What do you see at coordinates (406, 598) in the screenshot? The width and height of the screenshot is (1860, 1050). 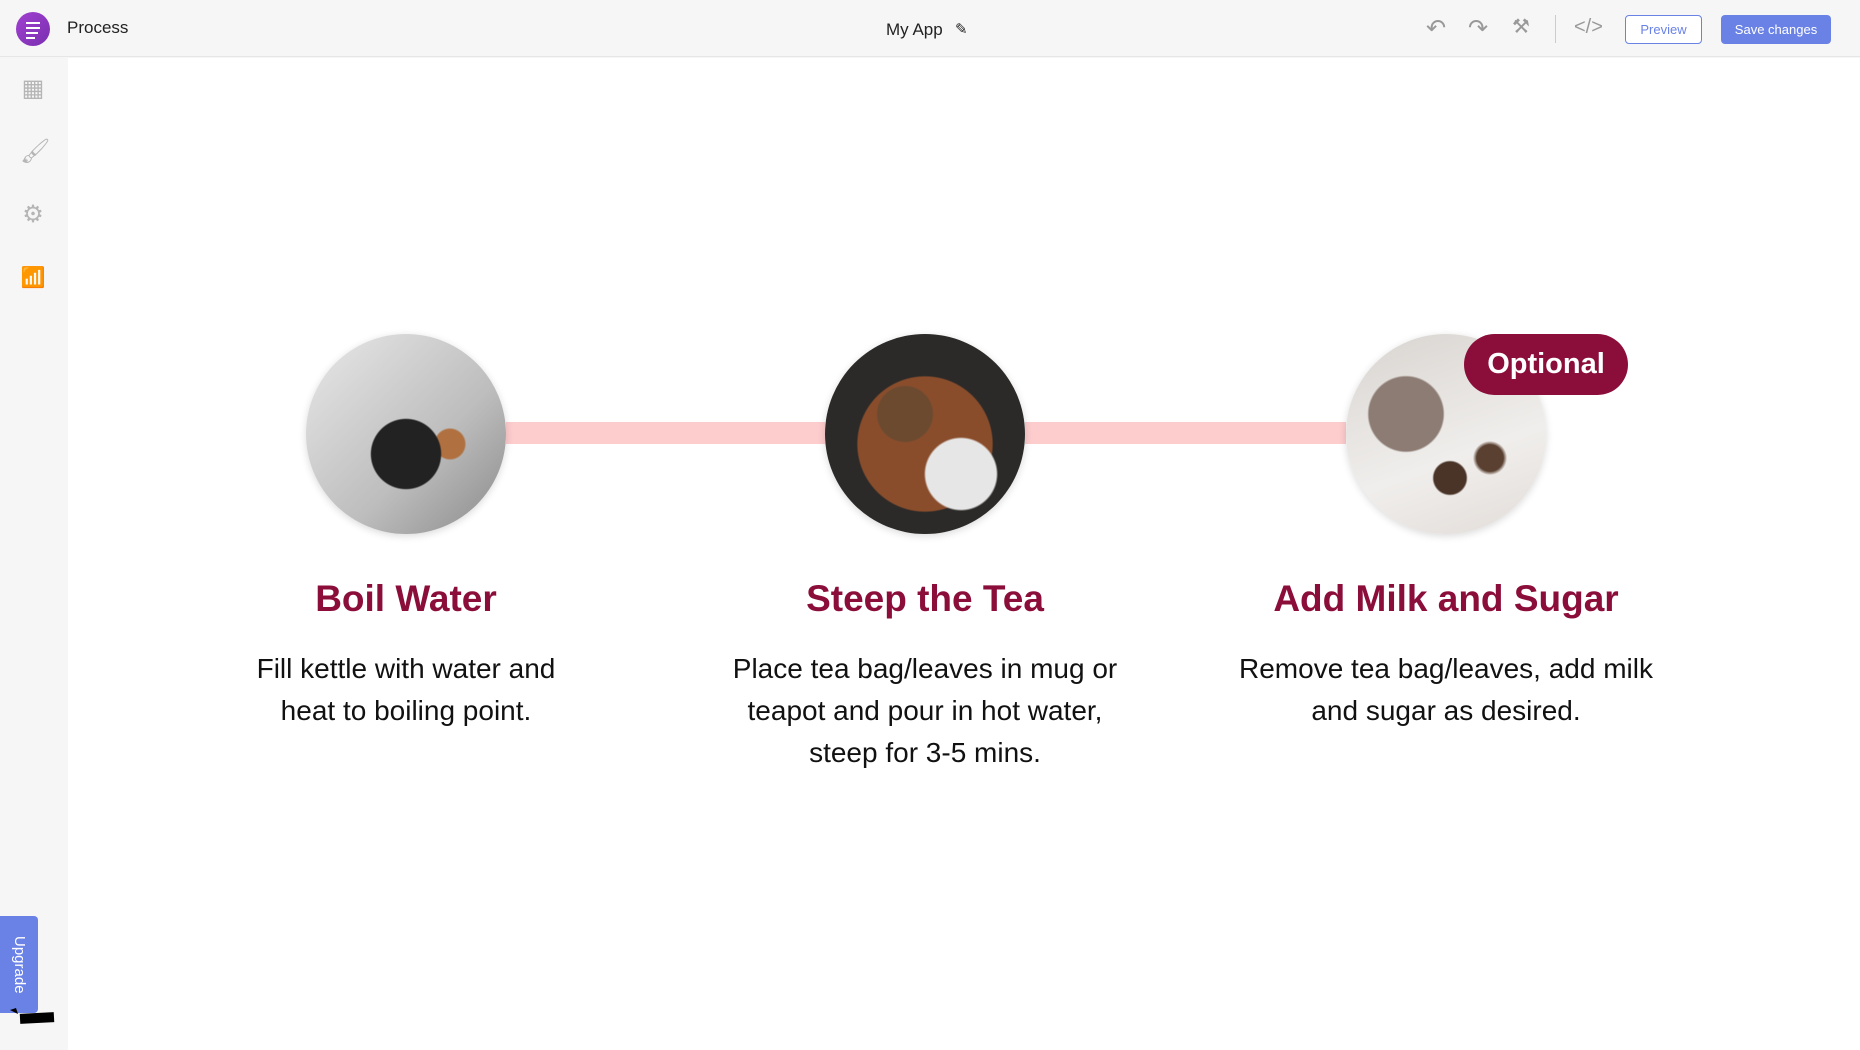 I see `step-title: Boil Water` at bounding box center [406, 598].